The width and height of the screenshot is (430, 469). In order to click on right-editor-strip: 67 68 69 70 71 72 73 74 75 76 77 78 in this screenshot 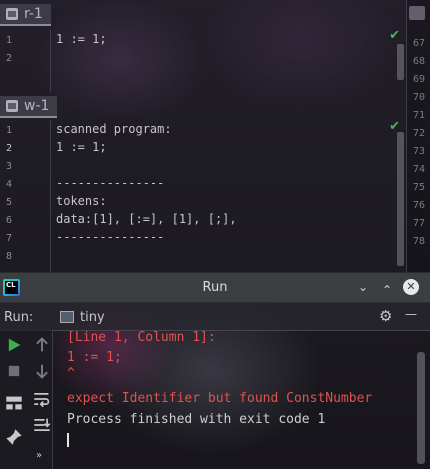, I will do `click(418, 136)`.